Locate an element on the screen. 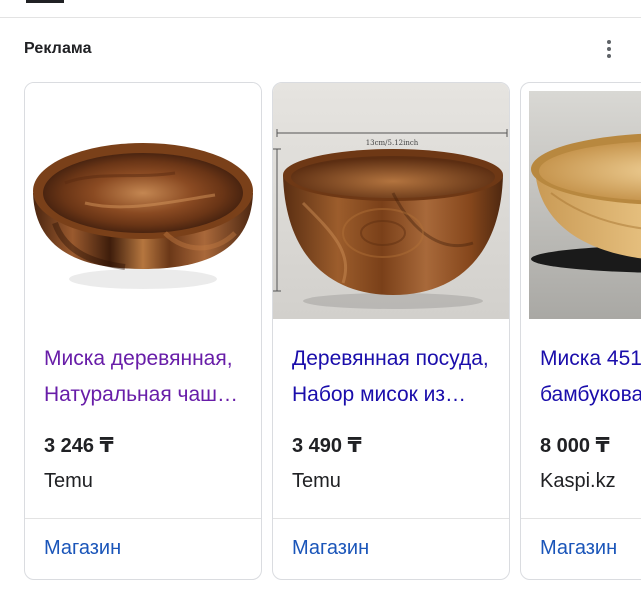 The height and width of the screenshot is (600, 641). product-price: 3 246 ₸ is located at coordinates (79, 446).